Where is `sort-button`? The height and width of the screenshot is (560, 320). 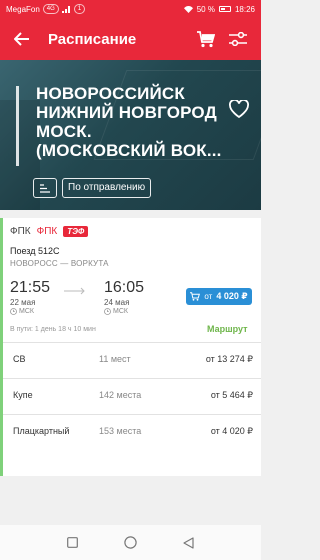 sort-button is located at coordinates (45, 188).